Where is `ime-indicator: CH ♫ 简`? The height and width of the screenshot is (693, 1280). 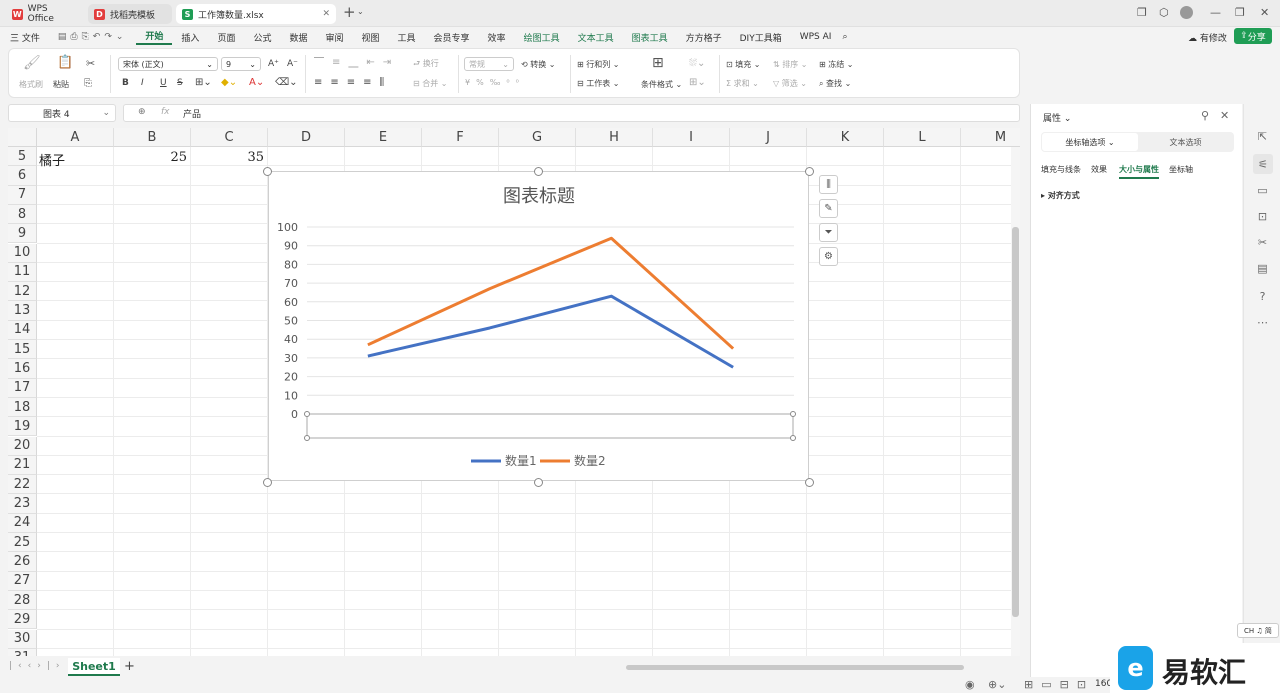 ime-indicator: CH ♫ 简 is located at coordinates (1258, 630).